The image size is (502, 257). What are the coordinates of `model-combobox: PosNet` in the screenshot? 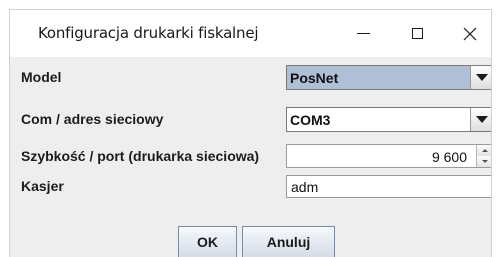 It's located at (388, 77).